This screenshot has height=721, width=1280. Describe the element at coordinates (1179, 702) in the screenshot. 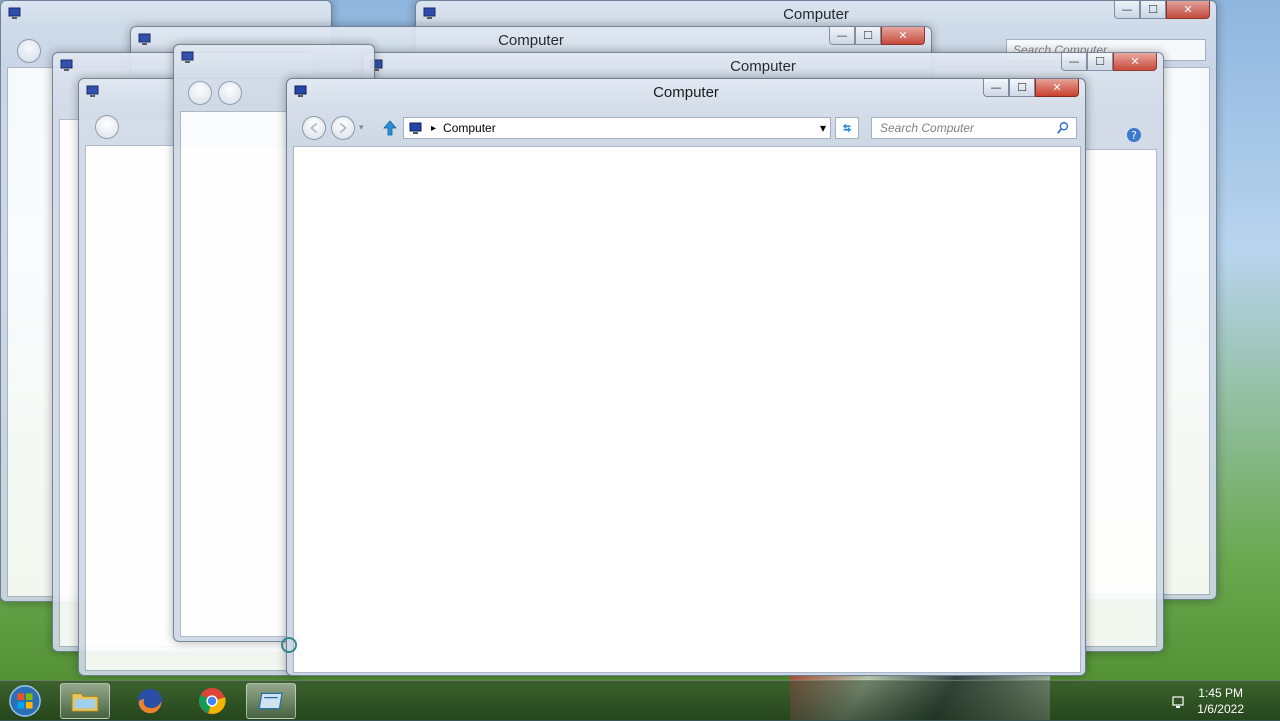

I see `network-icon` at that location.